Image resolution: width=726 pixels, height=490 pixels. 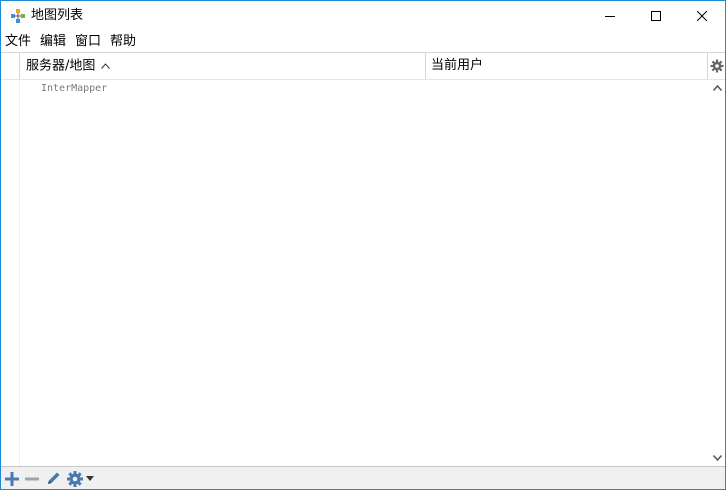 I want to click on menu-edit: 编辑, so click(x=53, y=41).